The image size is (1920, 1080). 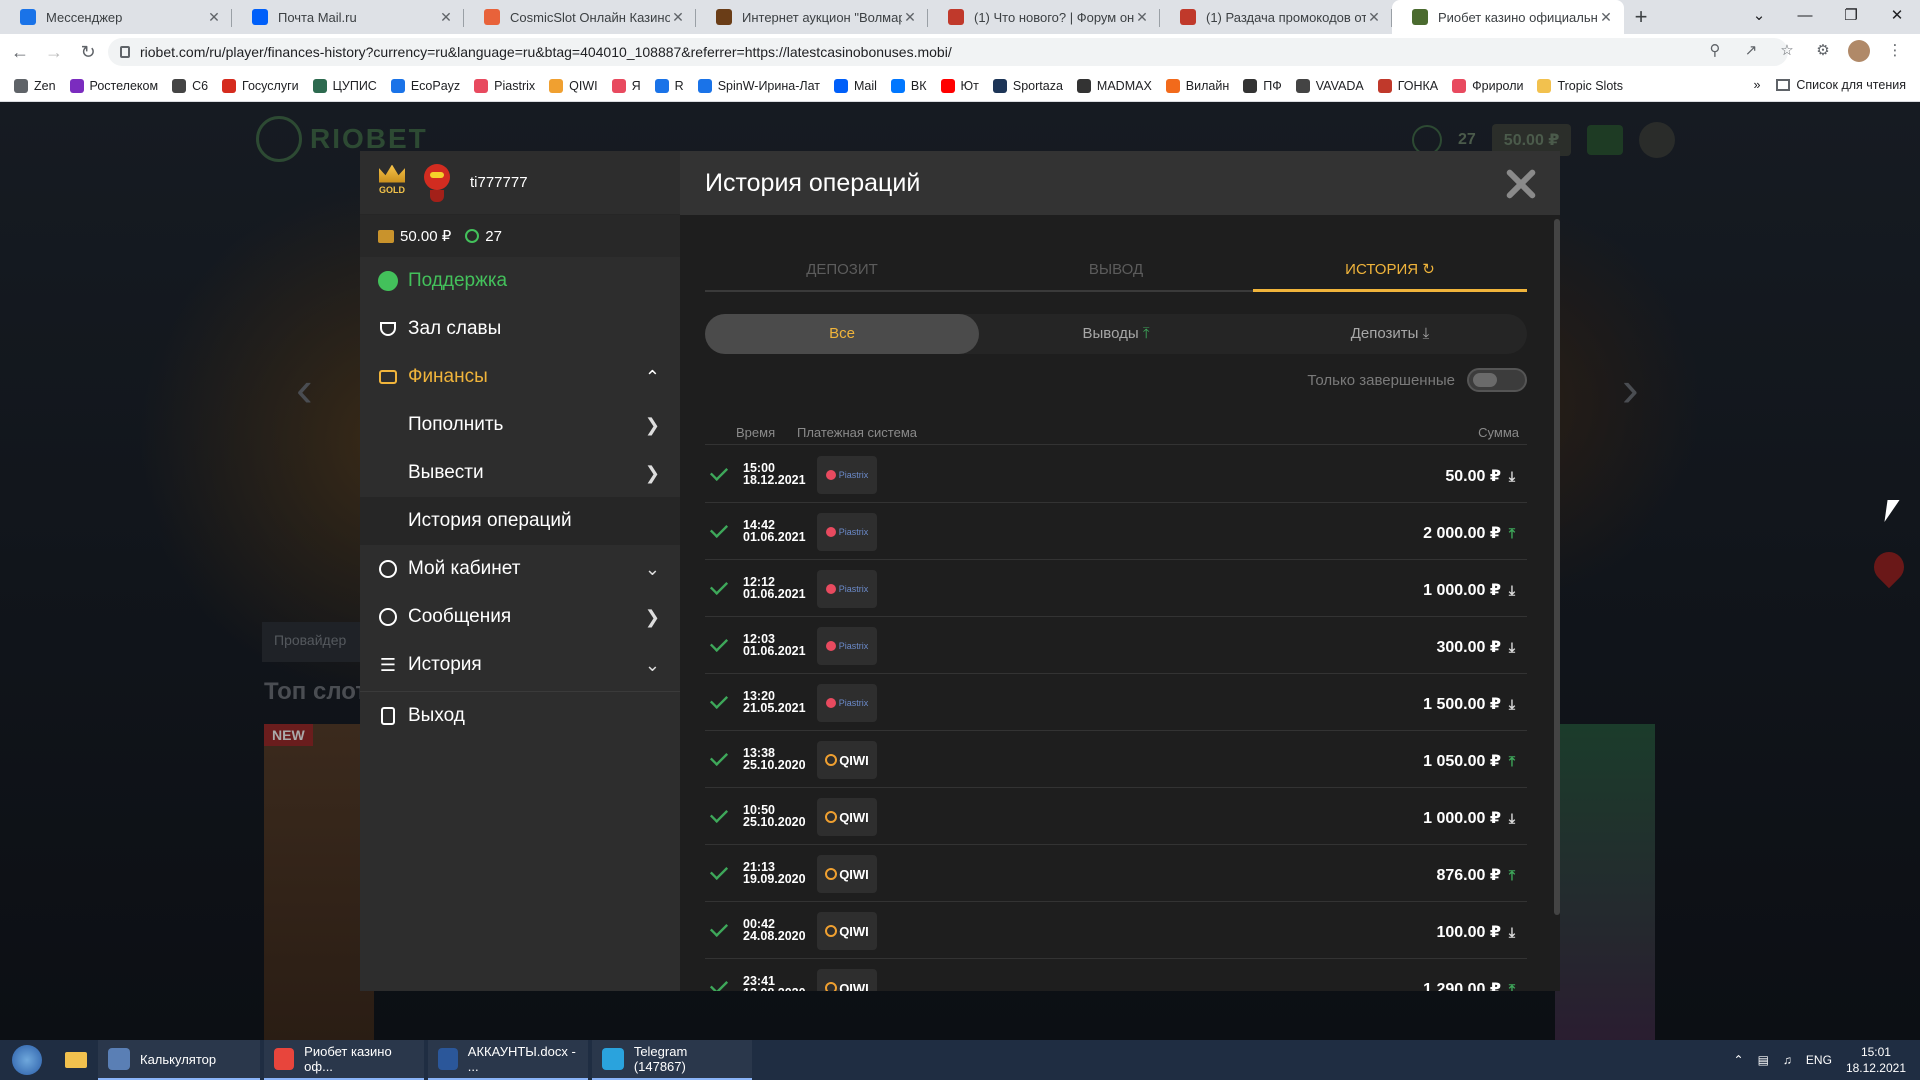 I want to click on table-row: 14:42 01.06.2021 Piastrix 2 000.00 ₽ ⤒, so click(x=1116, y=531).